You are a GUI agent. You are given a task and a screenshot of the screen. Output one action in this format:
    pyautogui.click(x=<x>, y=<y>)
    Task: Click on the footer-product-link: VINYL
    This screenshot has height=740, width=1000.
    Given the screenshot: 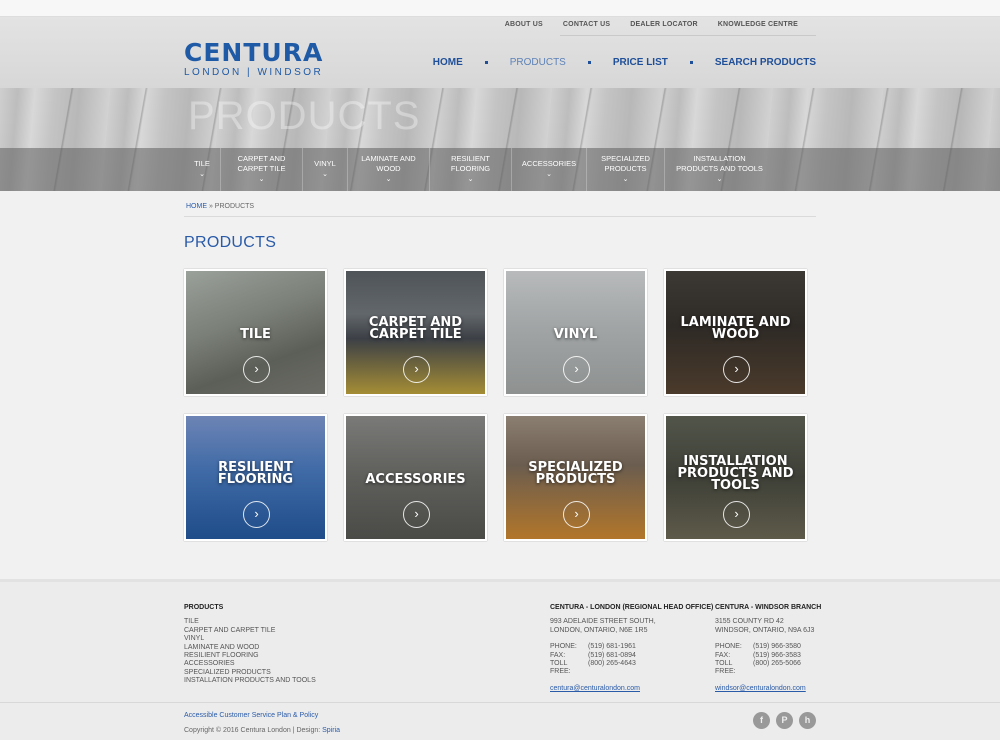 What is the action you would take?
    pyautogui.click(x=250, y=639)
    